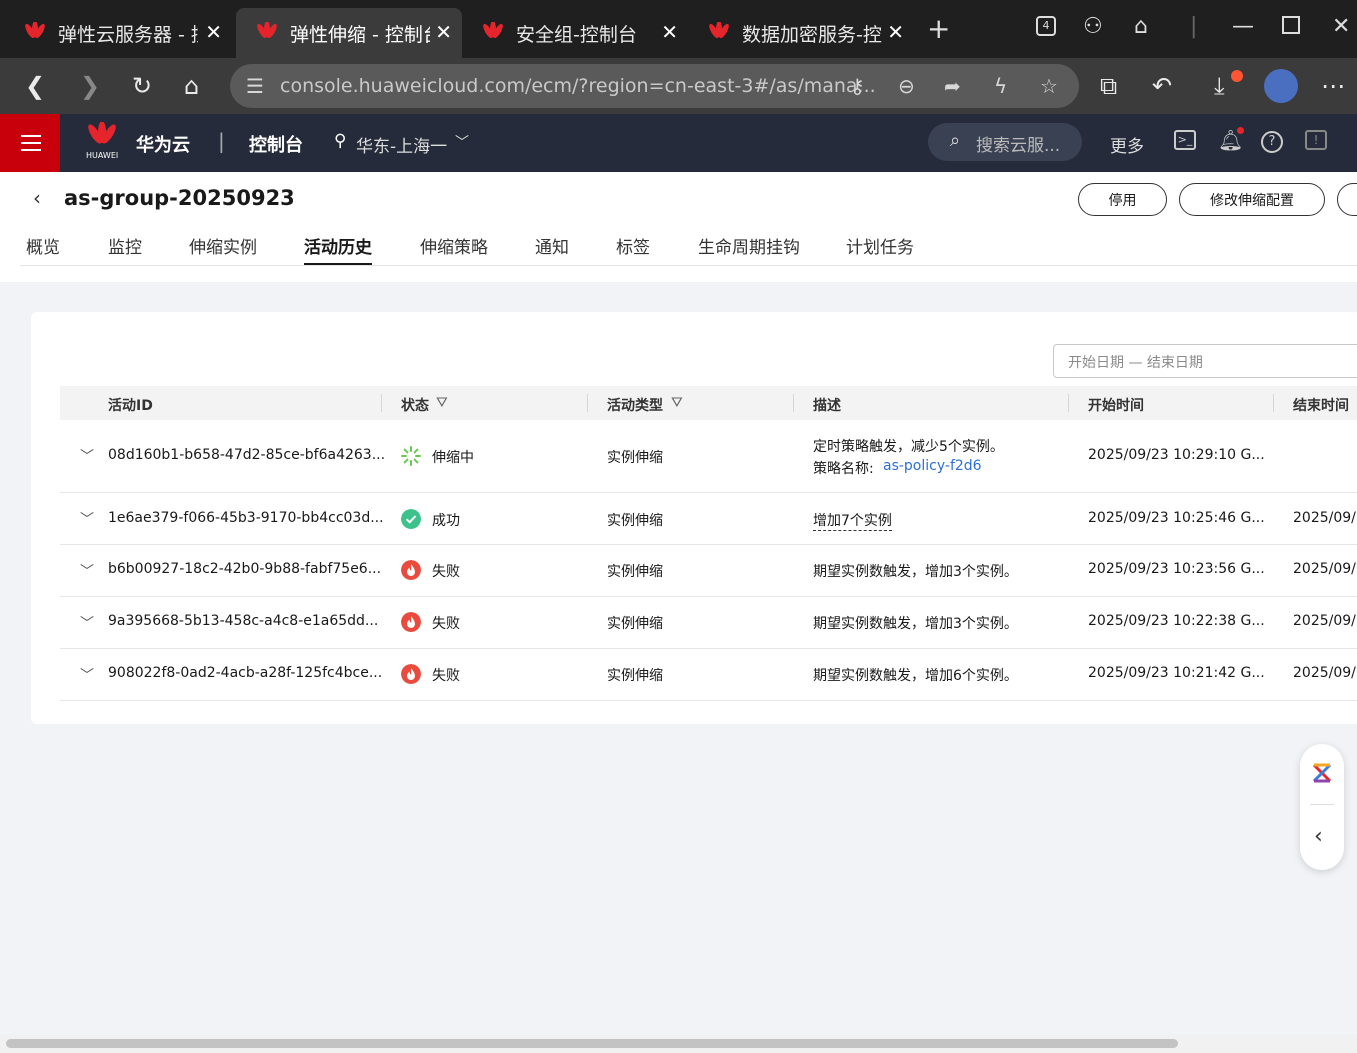 The height and width of the screenshot is (1053, 1357). Describe the element at coordinates (1322, 773) in the screenshot. I see `assistant-logo-icon` at that location.